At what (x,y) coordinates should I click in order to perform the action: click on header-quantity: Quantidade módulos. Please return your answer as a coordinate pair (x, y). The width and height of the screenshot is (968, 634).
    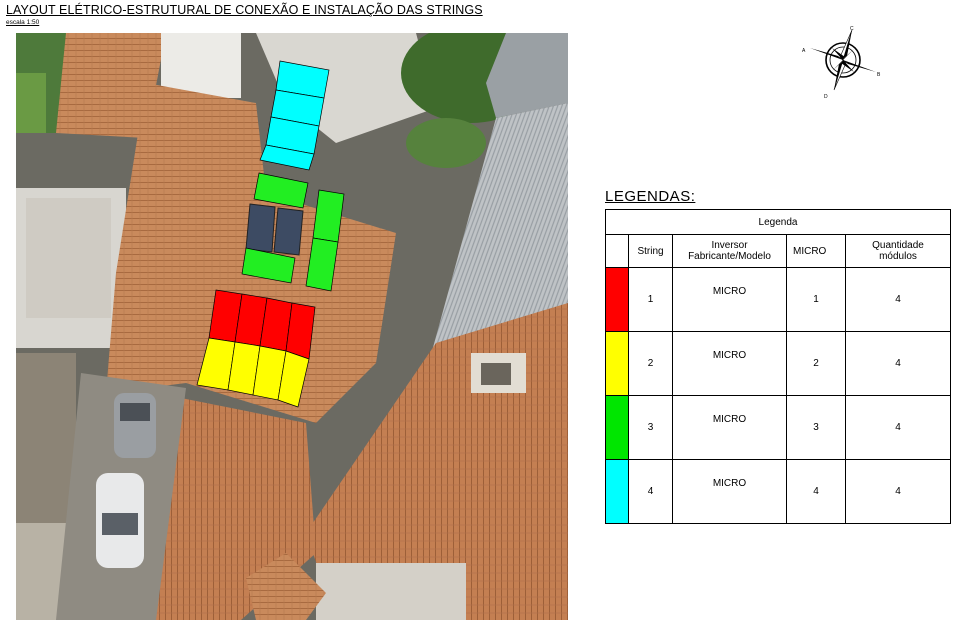
    Looking at the image, I should click on (898, 251).